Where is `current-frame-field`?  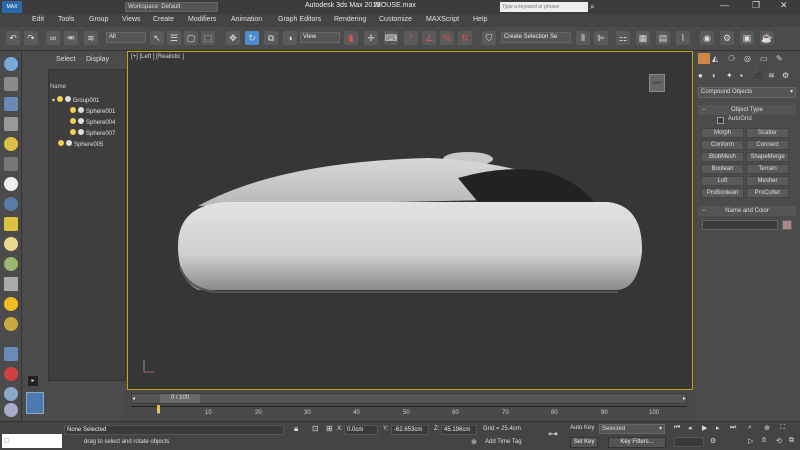 current-frame-field is located at coordinates (689, 442).